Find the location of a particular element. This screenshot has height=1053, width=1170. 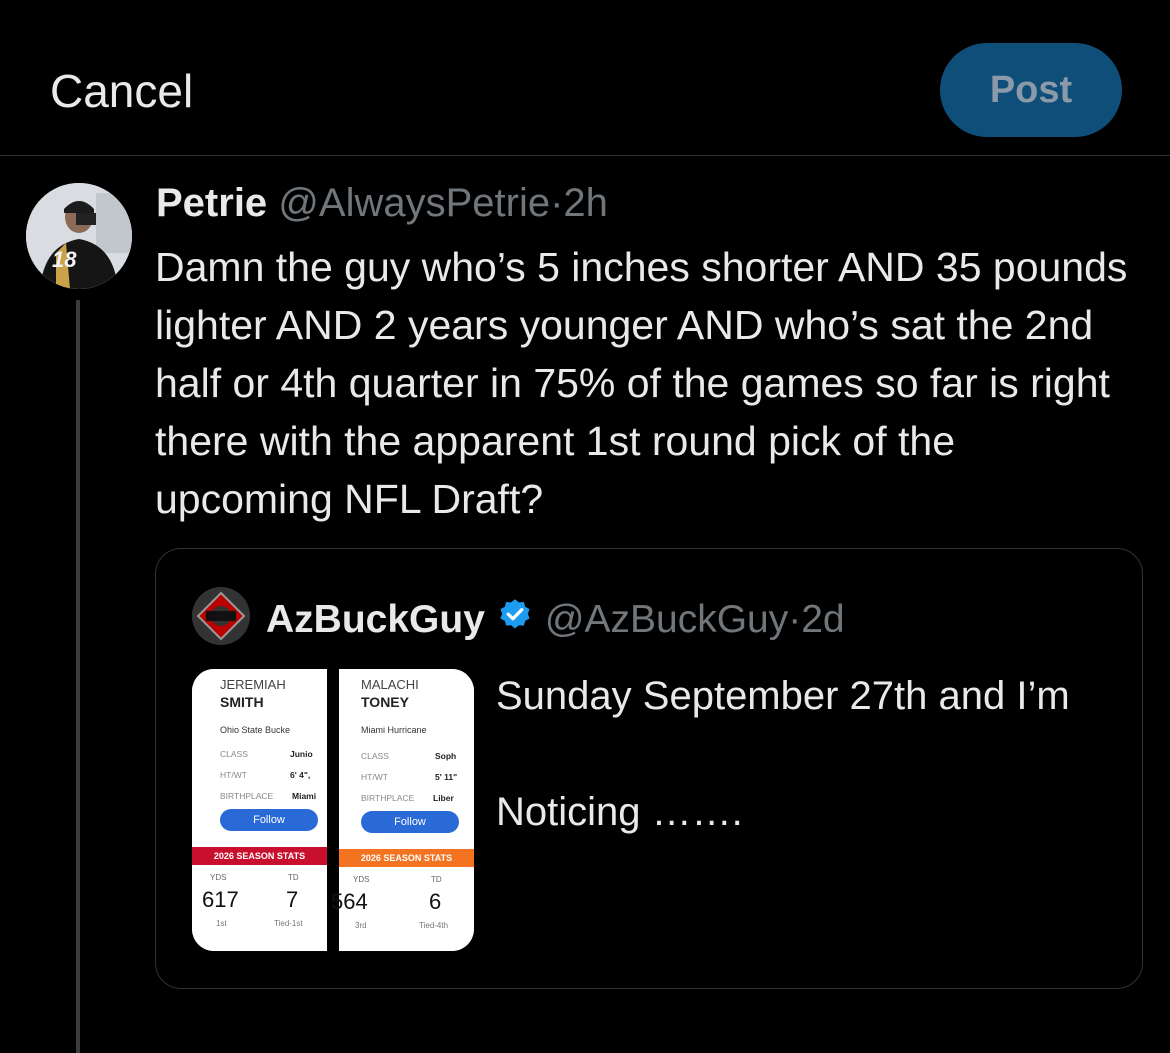

yds-rank: 3rd is located at coordinates (361, 925).